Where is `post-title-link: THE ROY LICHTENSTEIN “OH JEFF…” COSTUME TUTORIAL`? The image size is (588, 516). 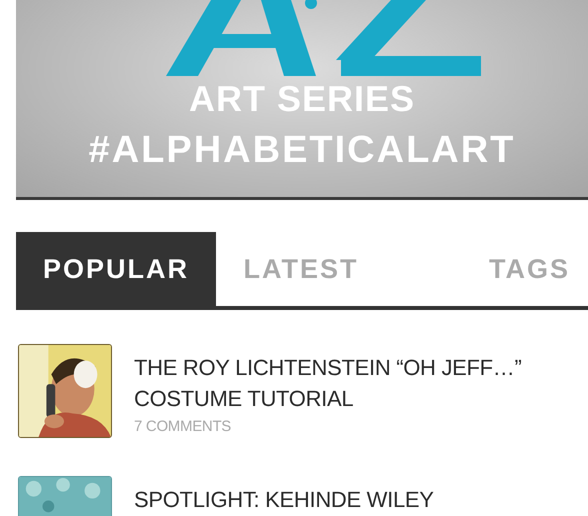 post-title-link: THE ROY LICHTENSTEIN “OH JEFF…” COSTUME TUTORIAL is located at coordinates (334, 383).